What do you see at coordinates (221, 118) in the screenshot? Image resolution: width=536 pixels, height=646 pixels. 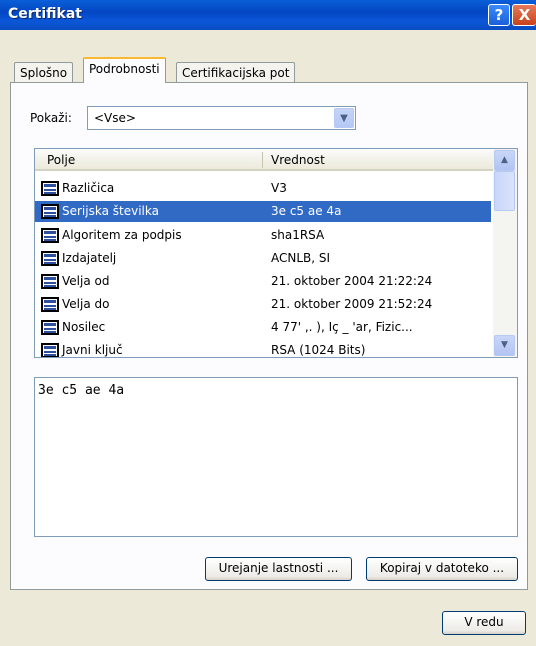 I see `show-dropdown: <Vse> ▼` at bounding box center [221, 118].